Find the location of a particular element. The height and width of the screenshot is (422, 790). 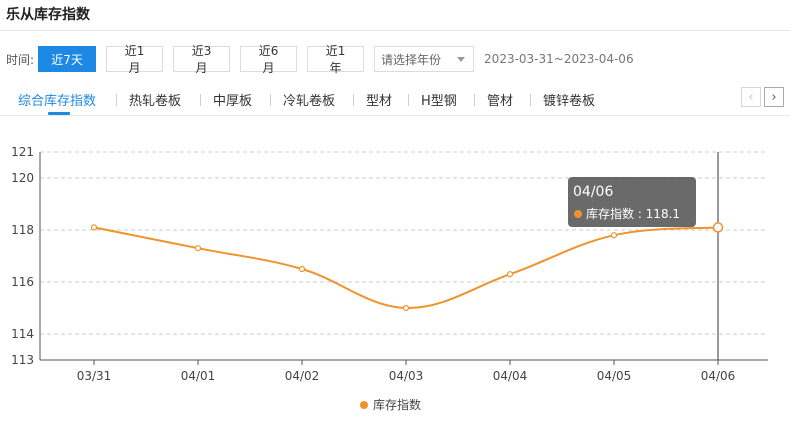

tab-cold-rolled-coil: 冷轧卷板 is located at coordinates (309, 99).